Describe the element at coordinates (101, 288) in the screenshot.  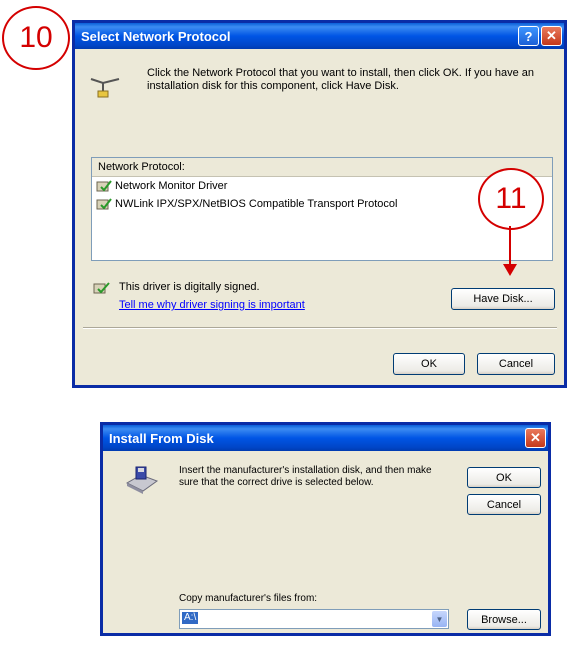
I see `signed-driver-icon` at that location.